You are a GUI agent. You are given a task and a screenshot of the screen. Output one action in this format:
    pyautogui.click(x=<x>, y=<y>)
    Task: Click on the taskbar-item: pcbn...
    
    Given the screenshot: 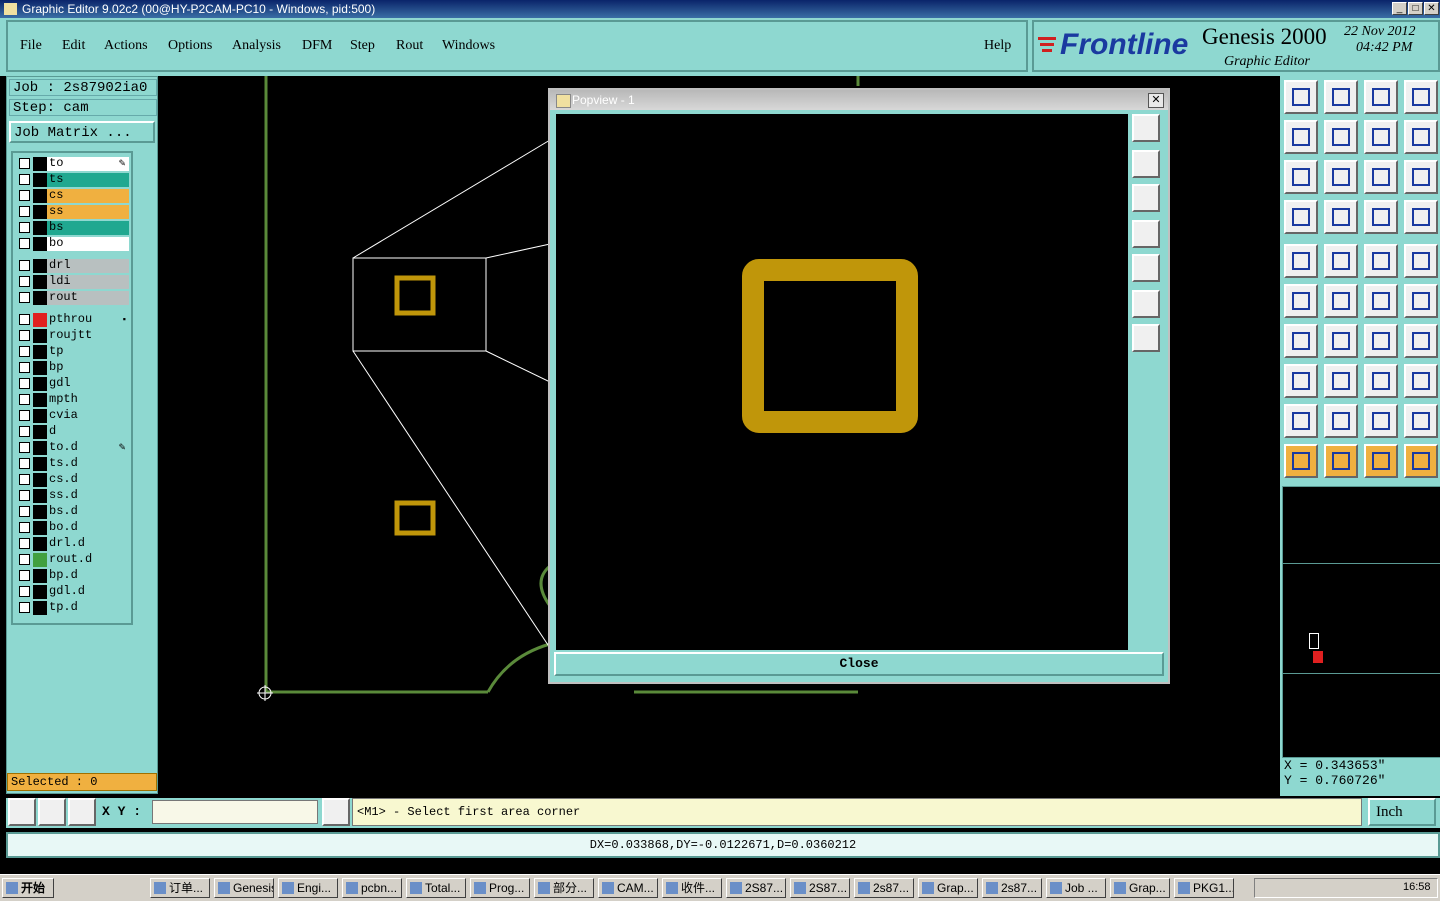 What is the action you would take?
    pyautogui.click(x=372, y=888)
    